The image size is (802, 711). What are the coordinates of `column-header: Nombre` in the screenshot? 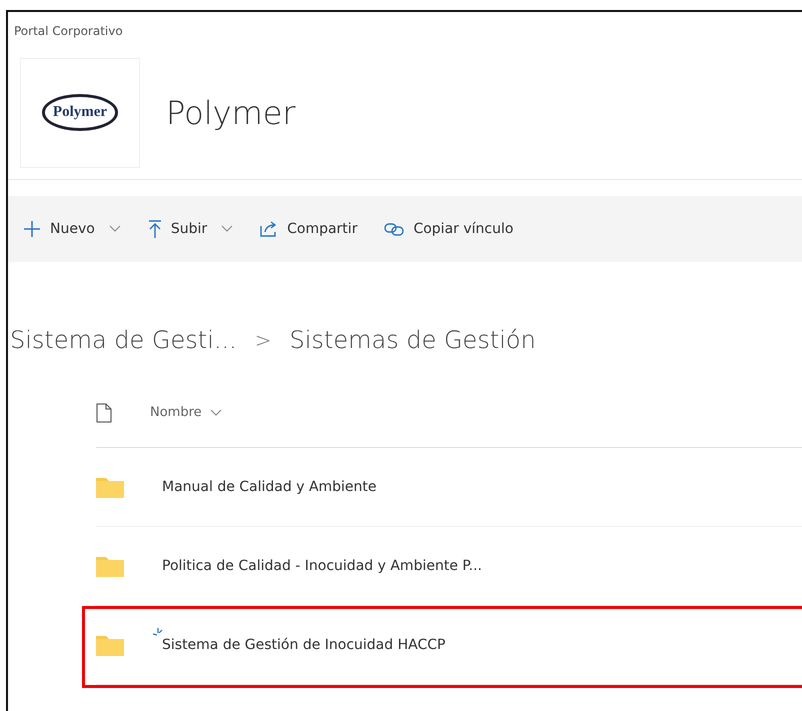 It's located at (186, 412).